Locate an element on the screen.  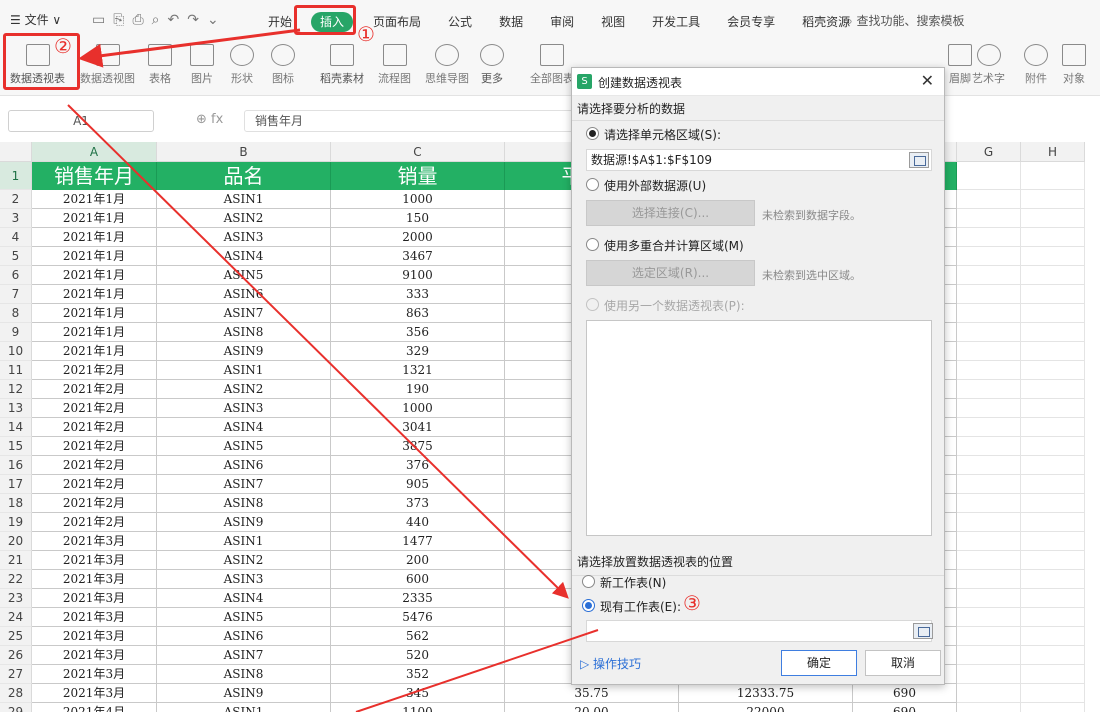
table-cell: 345 is located at coordinates (418, 693).